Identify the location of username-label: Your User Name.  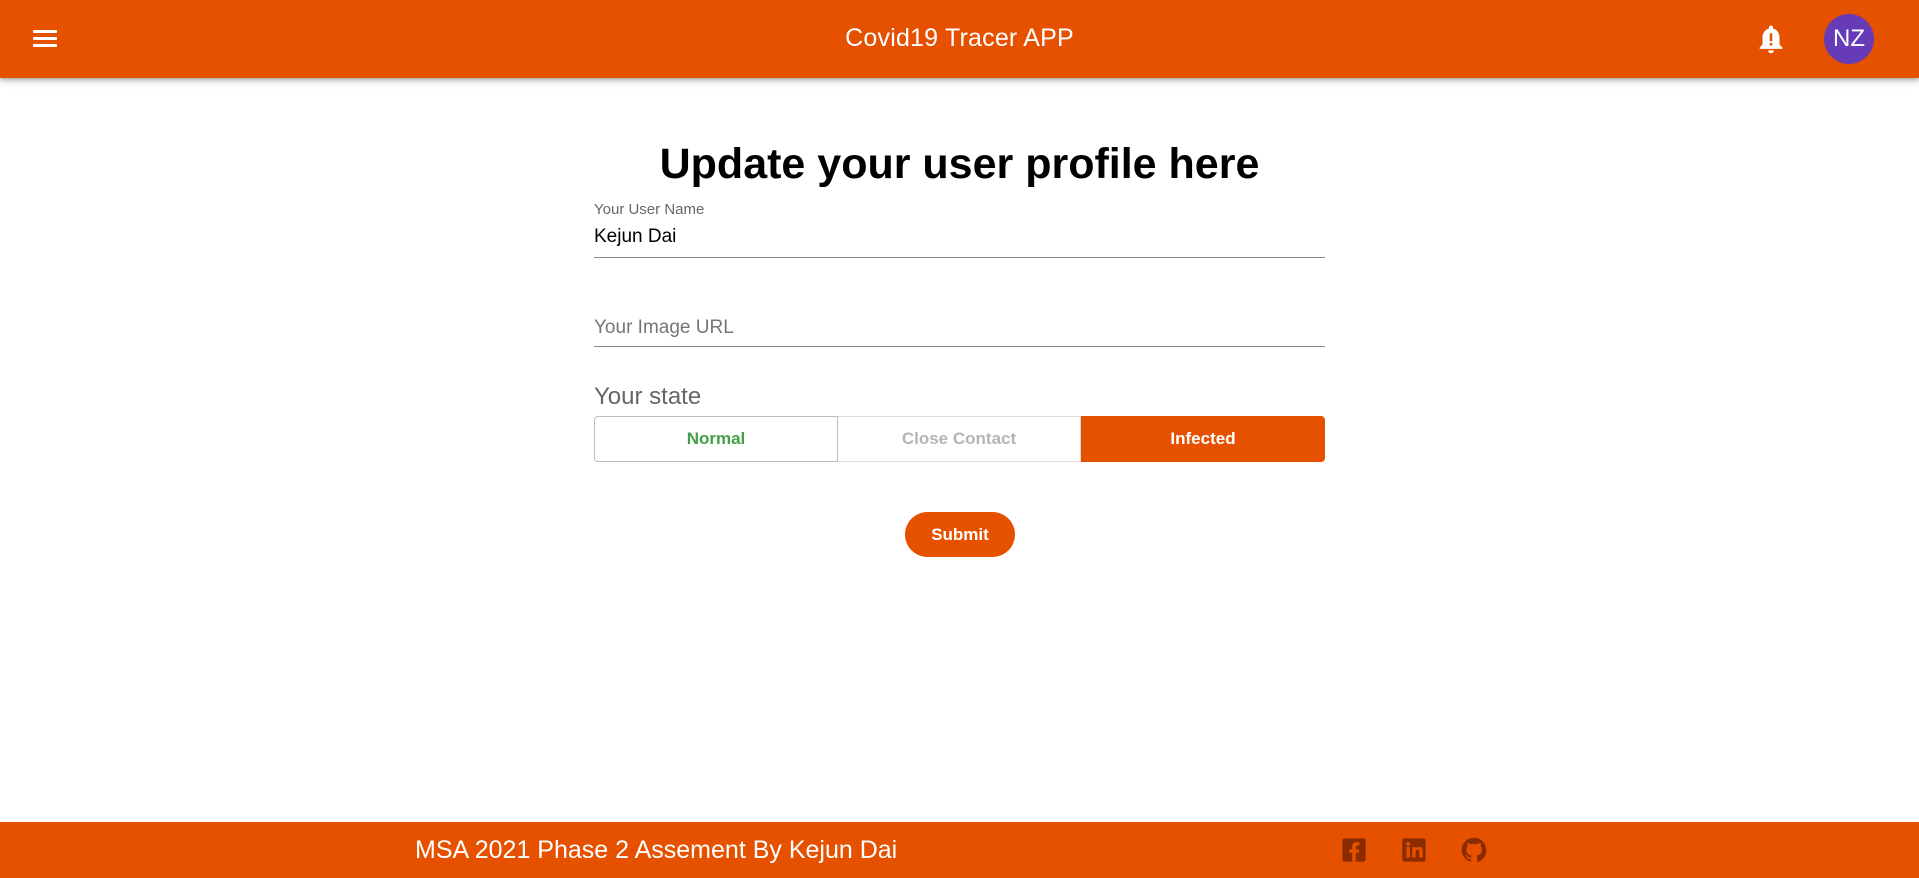
(649, 209).